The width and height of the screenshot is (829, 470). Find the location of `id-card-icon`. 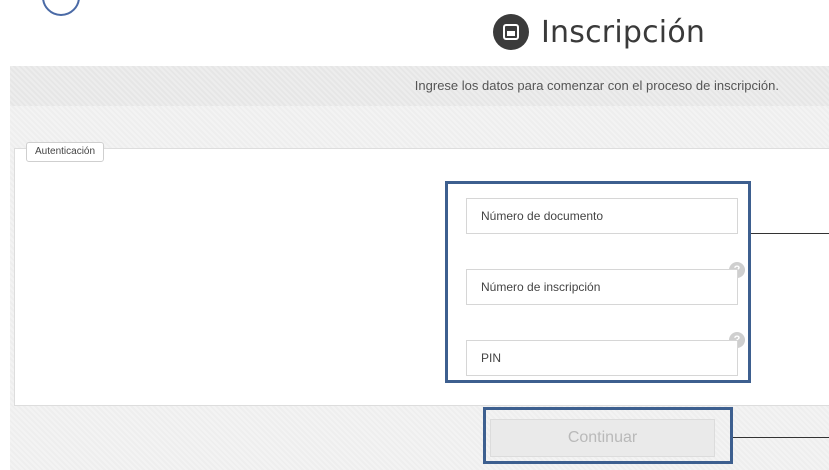

id-card-icon is located at coordinates (511, 32).